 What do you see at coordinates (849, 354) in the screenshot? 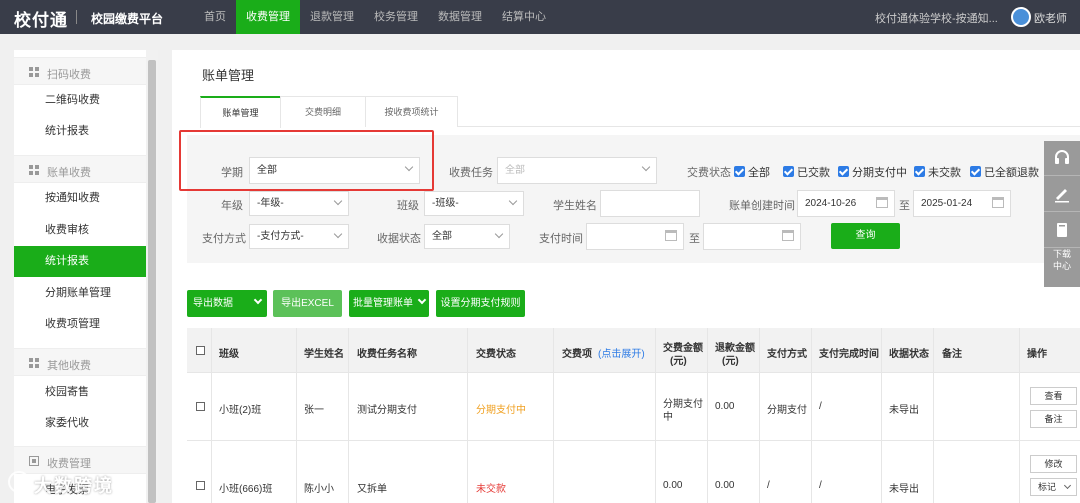
I see `col-finish-time: 支付完成时间` at bounding box center [849, 354].